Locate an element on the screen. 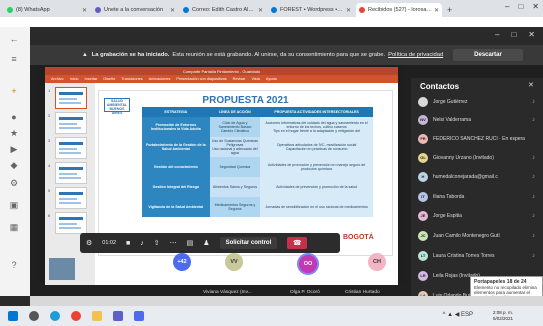  ribbon-tab: Presentación con diapositivas is located at coordinates (201, 79).